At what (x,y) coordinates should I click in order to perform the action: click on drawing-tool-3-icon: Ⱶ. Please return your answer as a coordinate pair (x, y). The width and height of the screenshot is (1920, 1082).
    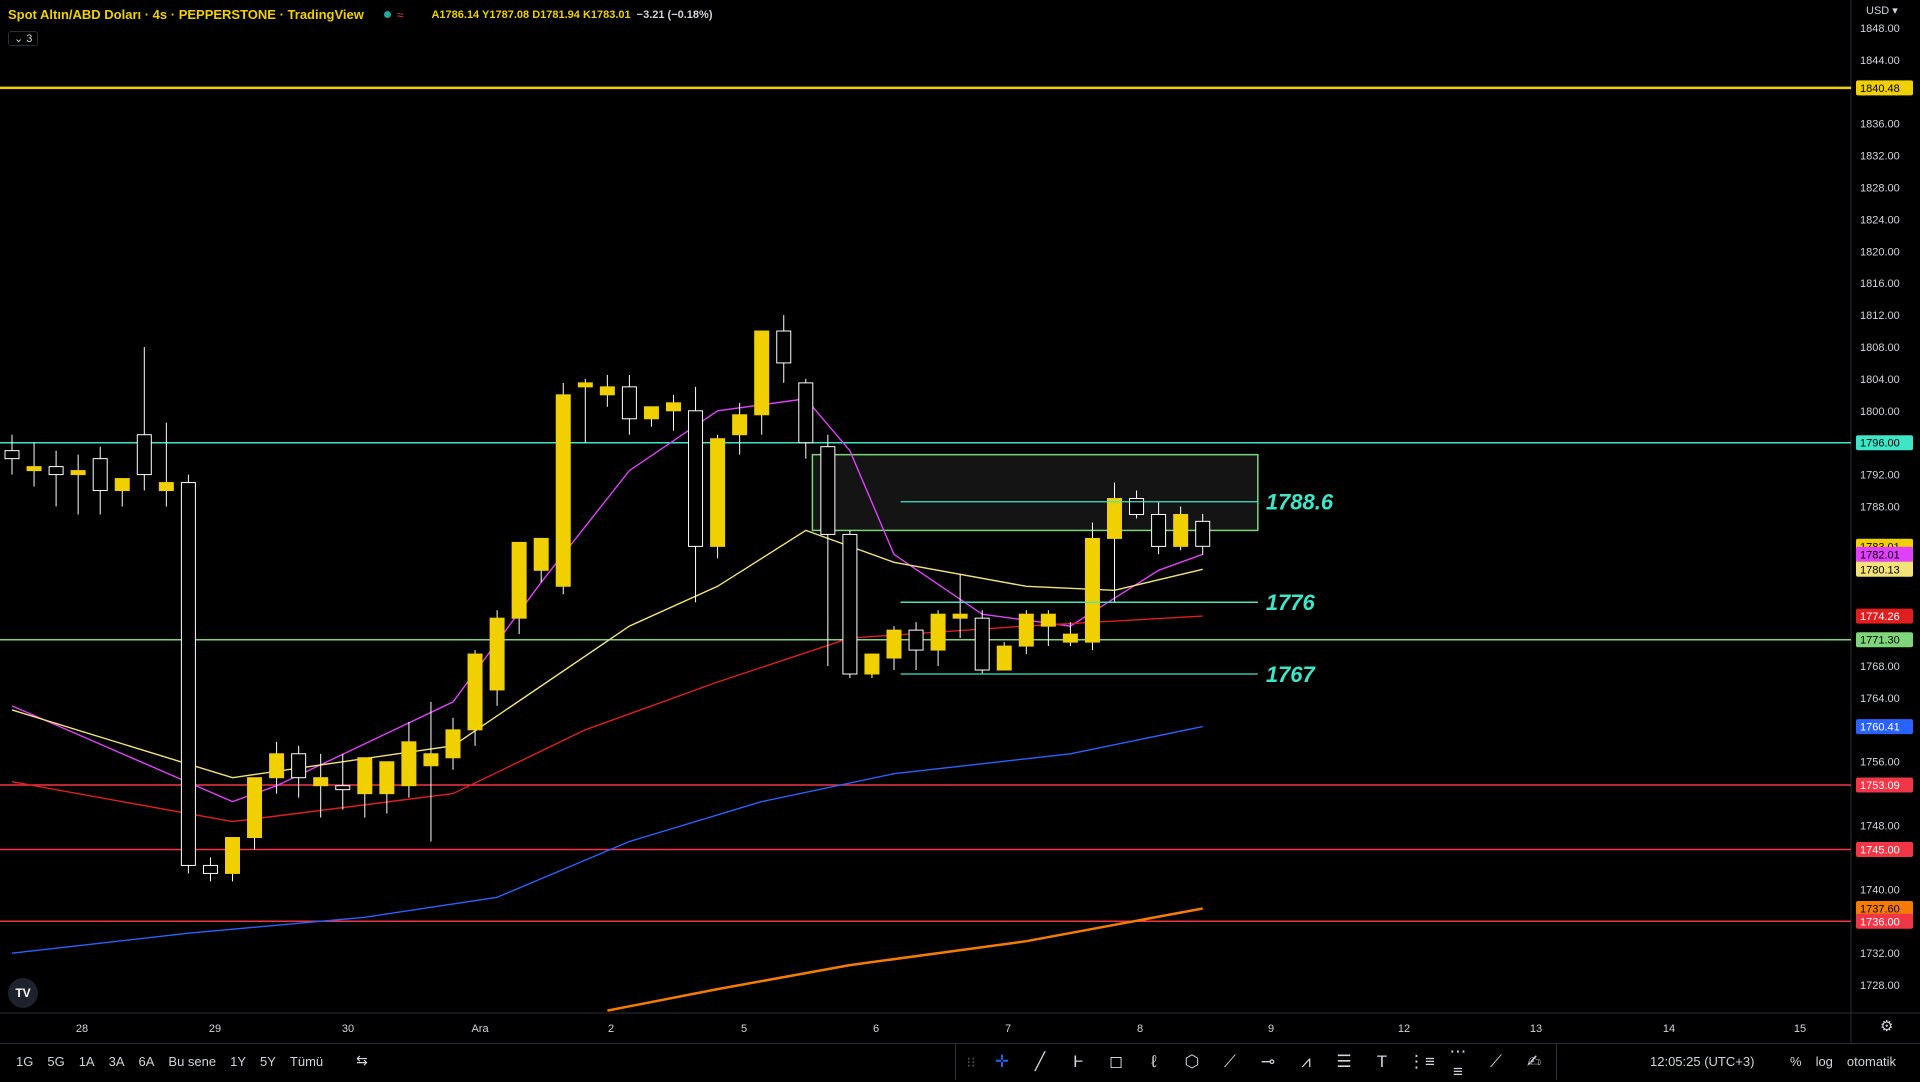
    Looking at the image, I should click on (1078, 1062).